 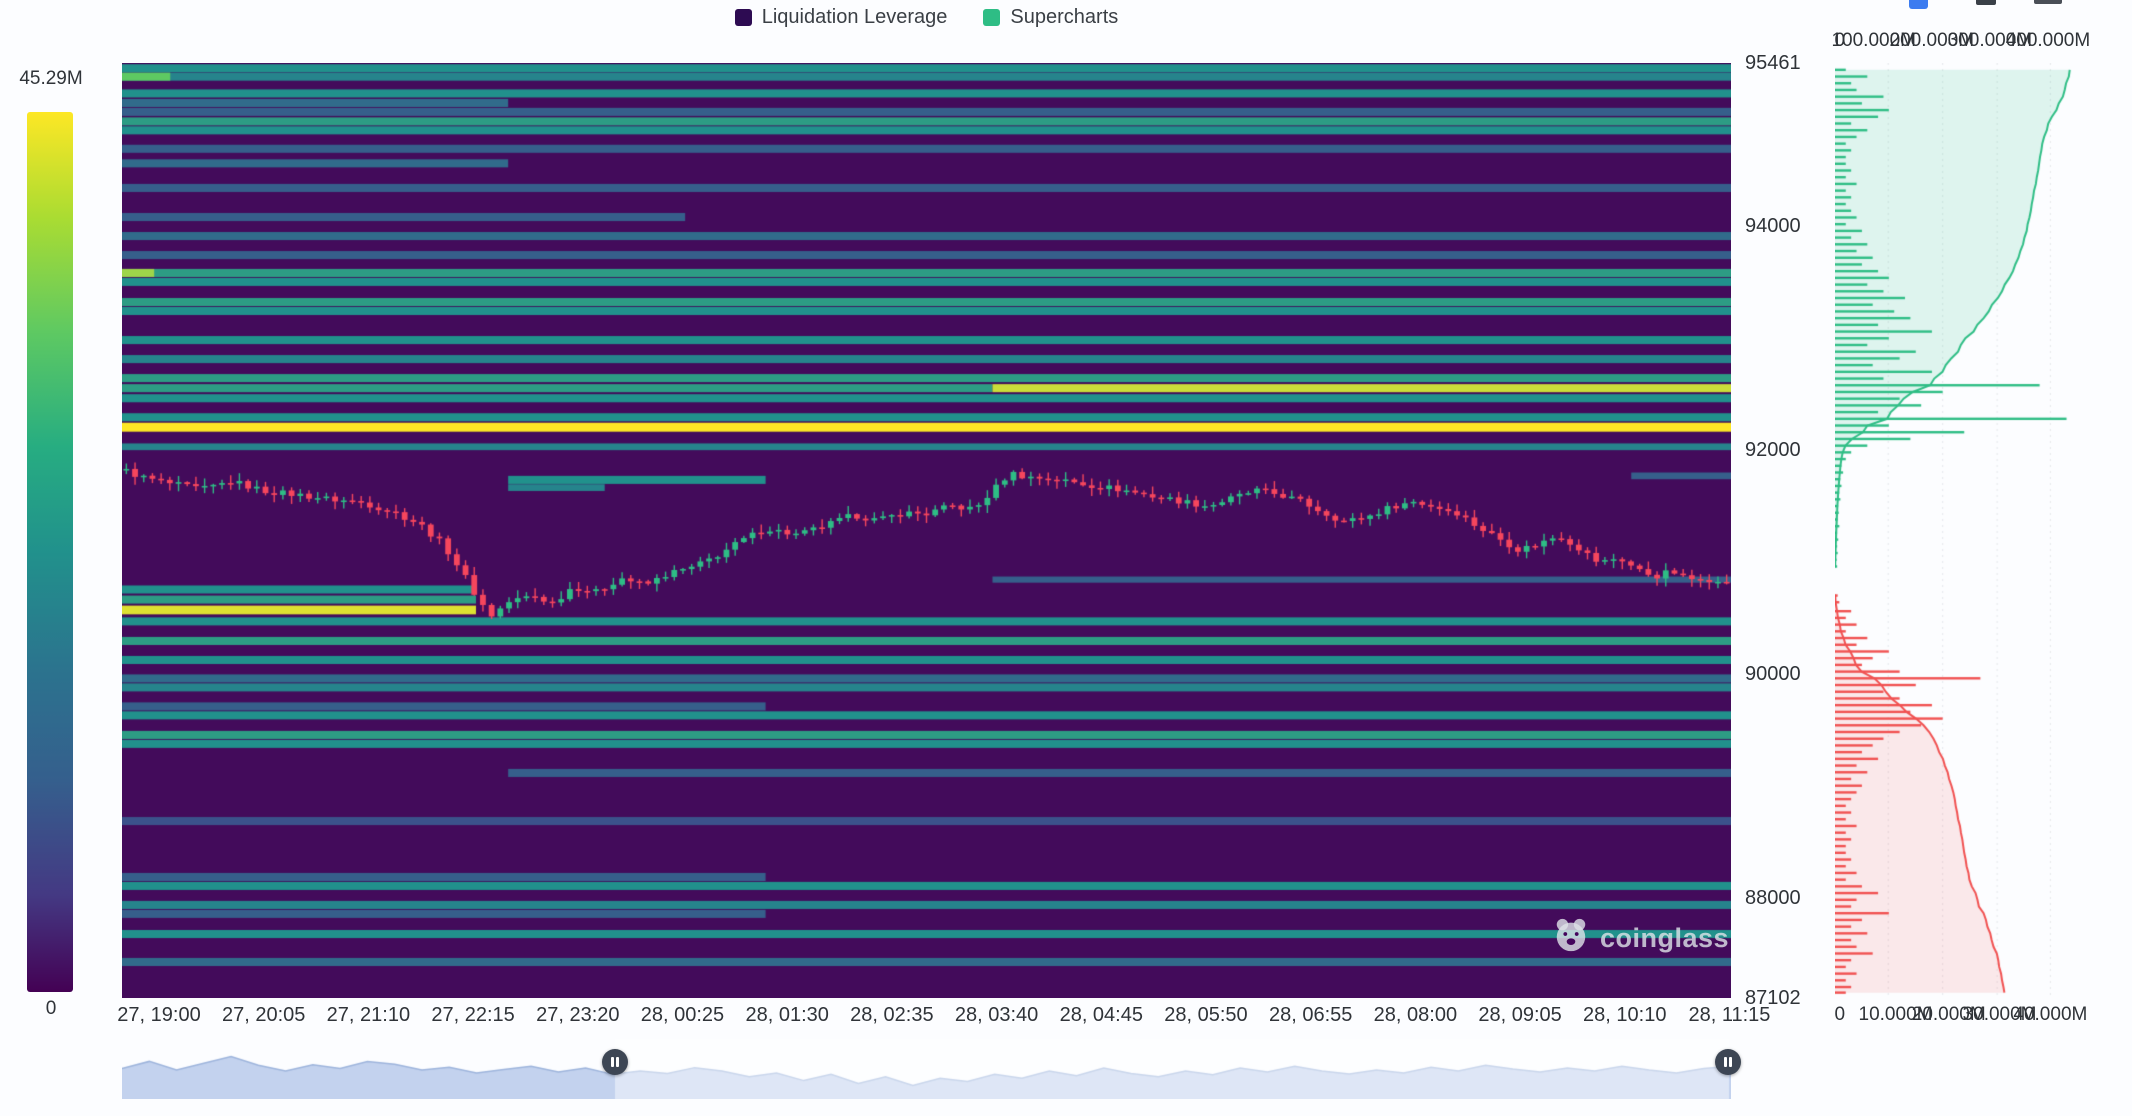 I want to click on price-axis-label: 95461, so click(x=1773, y=63).